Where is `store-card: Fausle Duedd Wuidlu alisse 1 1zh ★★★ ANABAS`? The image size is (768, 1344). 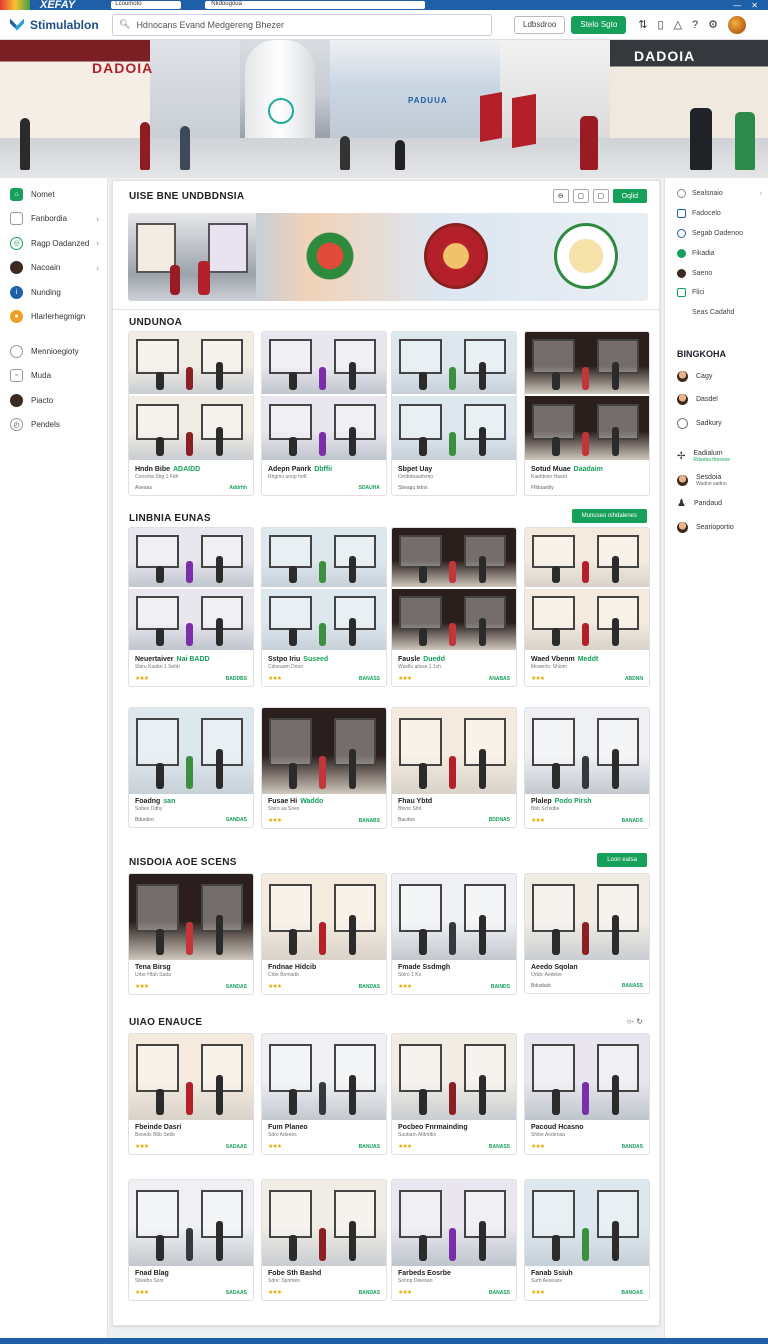
store-card: Fausle Duedd Wuidlu alisse 1 1zh ★★★ ANABAS is located at coordinates (454, 607).